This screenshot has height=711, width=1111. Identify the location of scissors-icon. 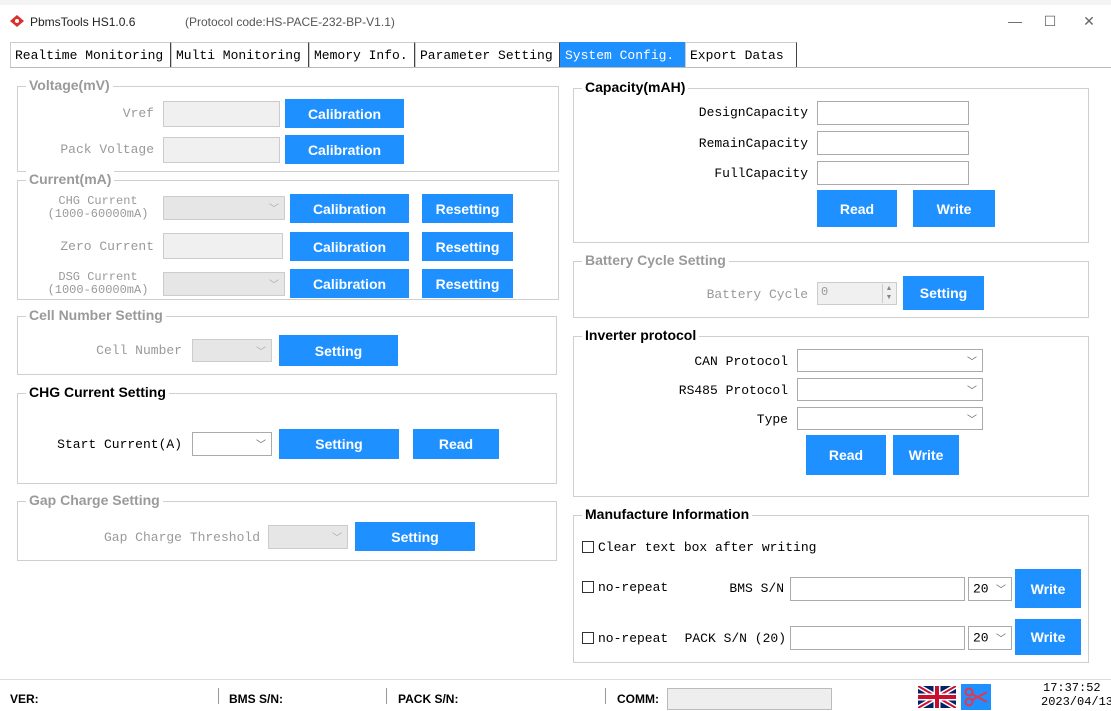
(976, 697).